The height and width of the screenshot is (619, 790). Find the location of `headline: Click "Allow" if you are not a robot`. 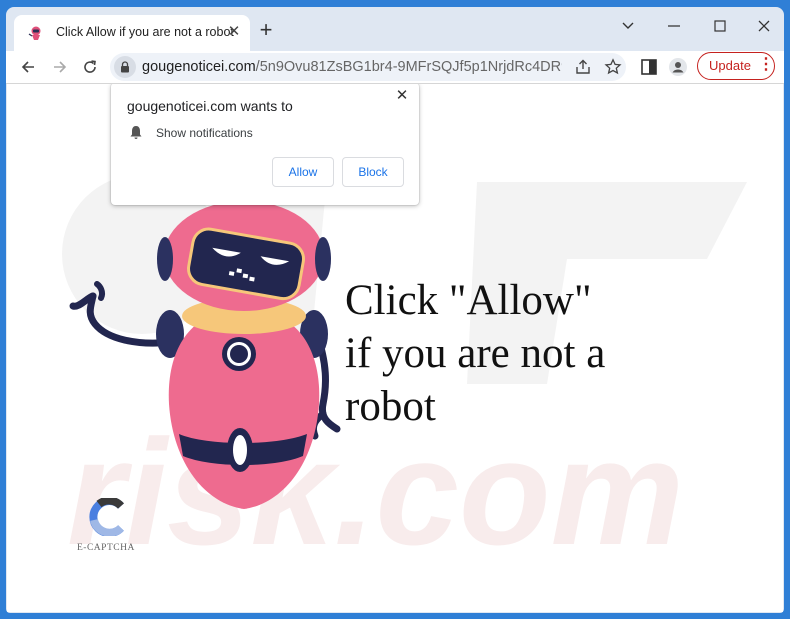

headline: Click "Allow" if you are not a robot is located at coordinates (545, 353).